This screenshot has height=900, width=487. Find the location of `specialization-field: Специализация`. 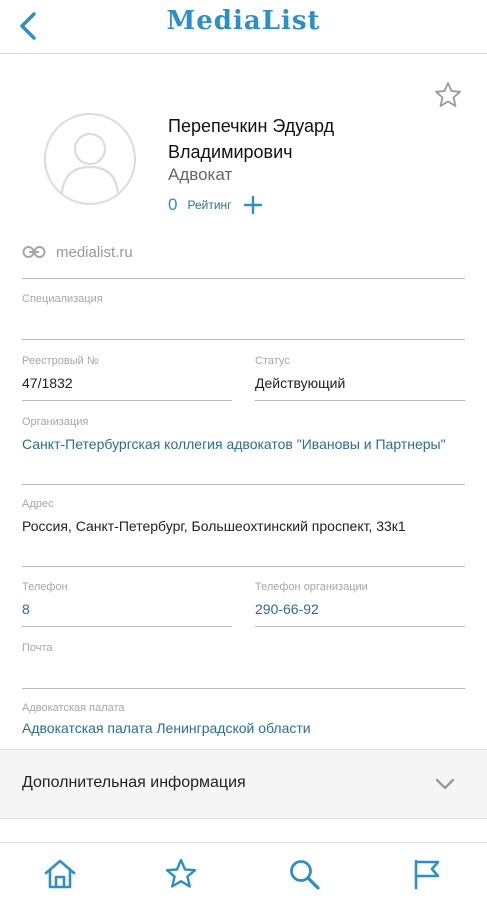

specialization-field: Специализация is located at coordinates (243, 301).